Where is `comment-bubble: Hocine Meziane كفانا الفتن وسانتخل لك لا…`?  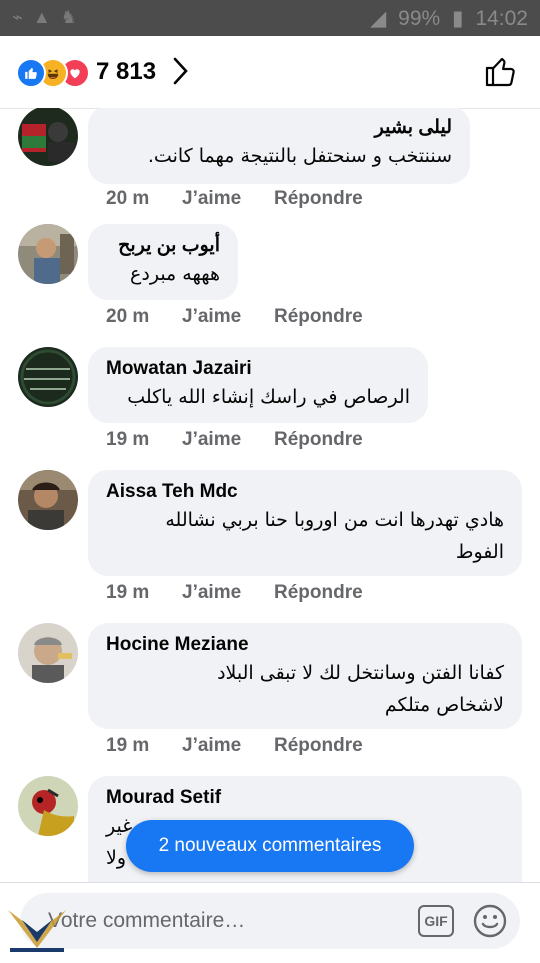 comment-bubble: Hocine Meziane كفانا الفتن وسانتخل لك لا… is located at coordinates (305, 676).